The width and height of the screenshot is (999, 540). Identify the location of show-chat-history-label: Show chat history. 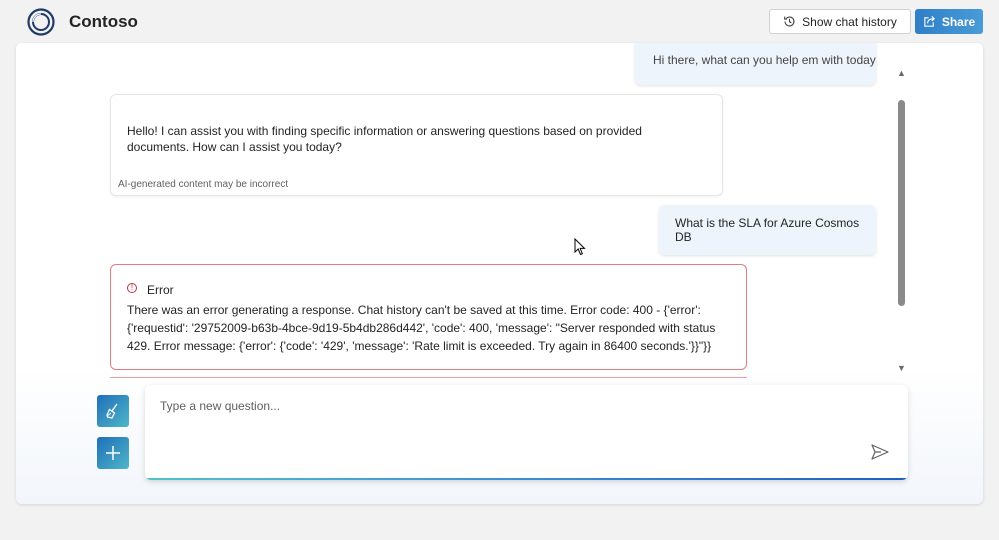
(849, 21).